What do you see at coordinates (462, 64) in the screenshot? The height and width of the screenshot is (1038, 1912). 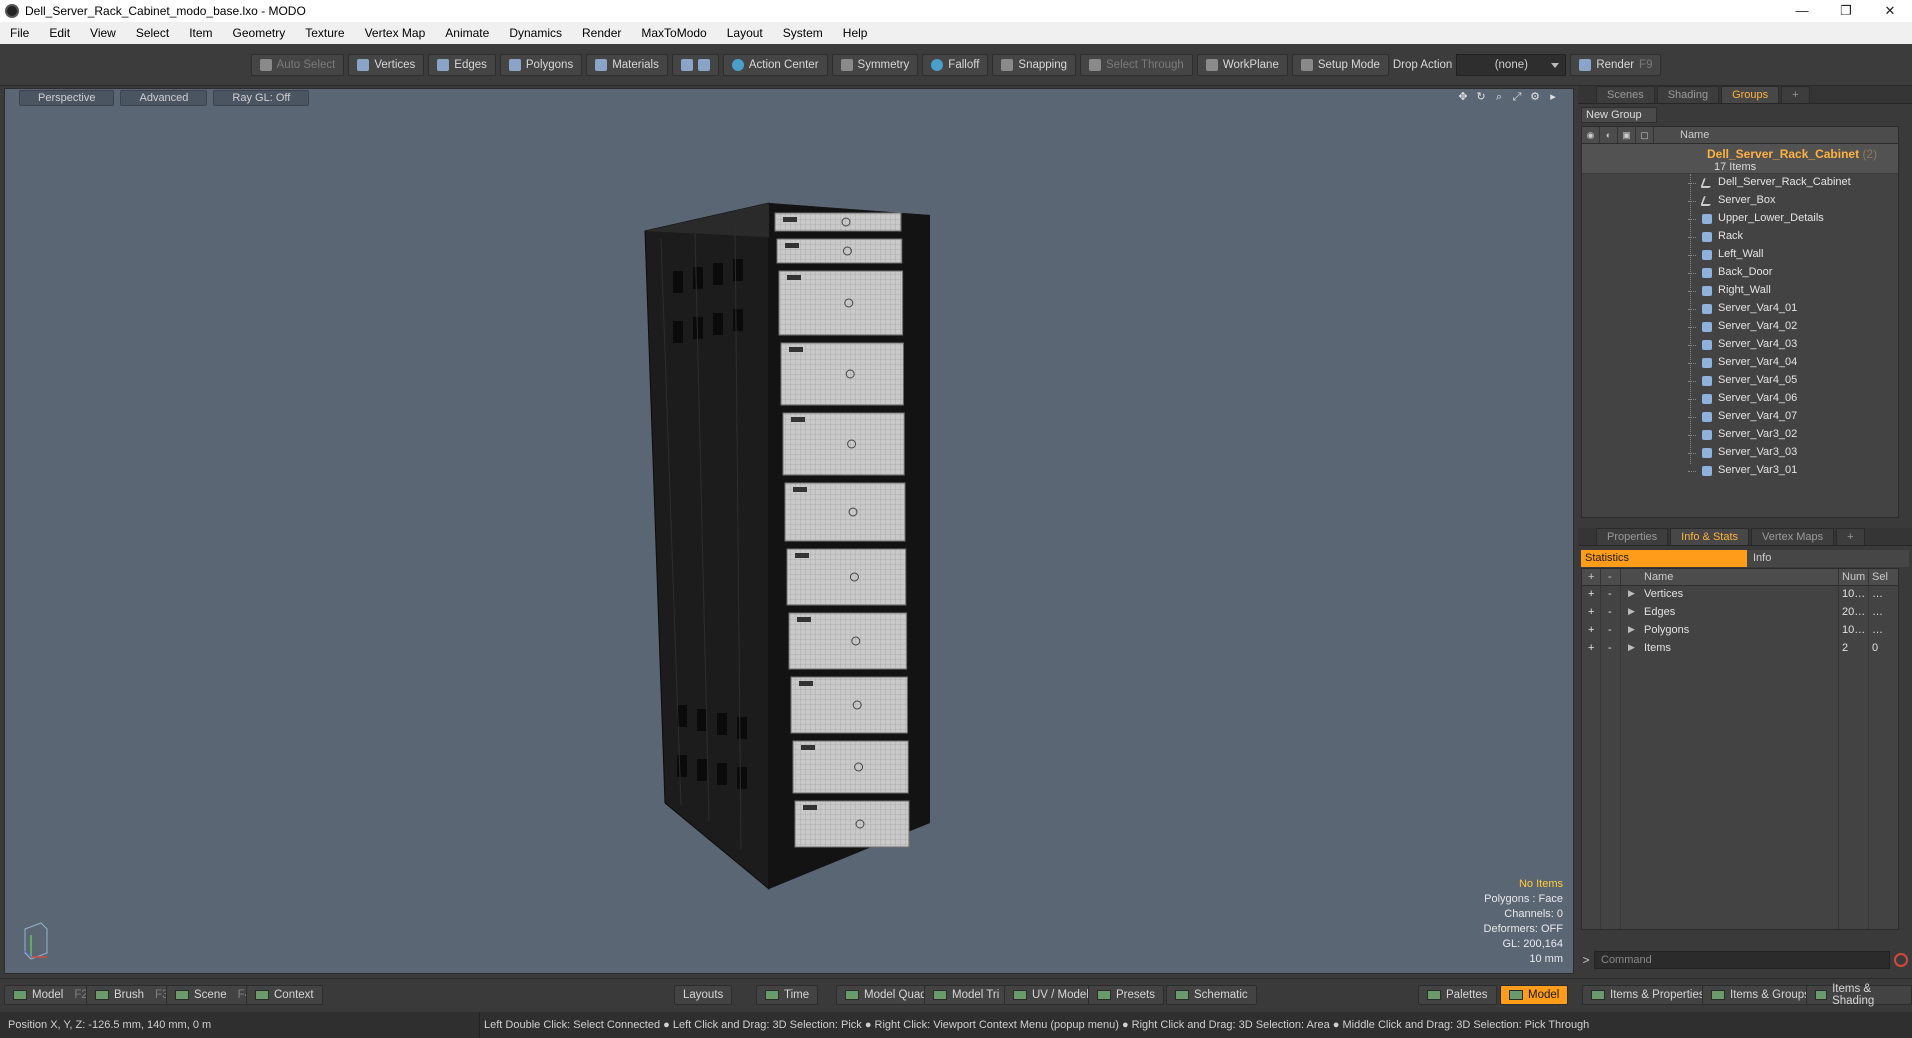 I see `edges-button: Edges` at bounding box center [462, 64].